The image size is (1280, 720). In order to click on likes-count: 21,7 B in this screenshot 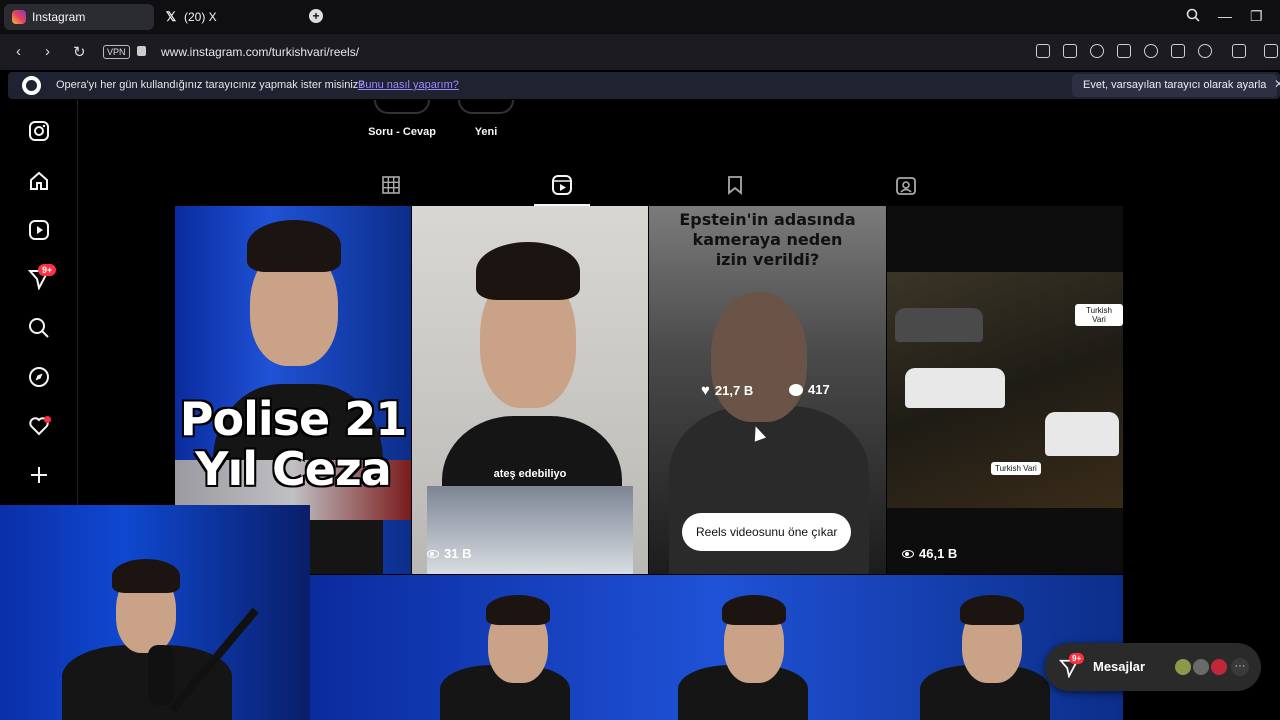, I will do `click(734, 390)`.